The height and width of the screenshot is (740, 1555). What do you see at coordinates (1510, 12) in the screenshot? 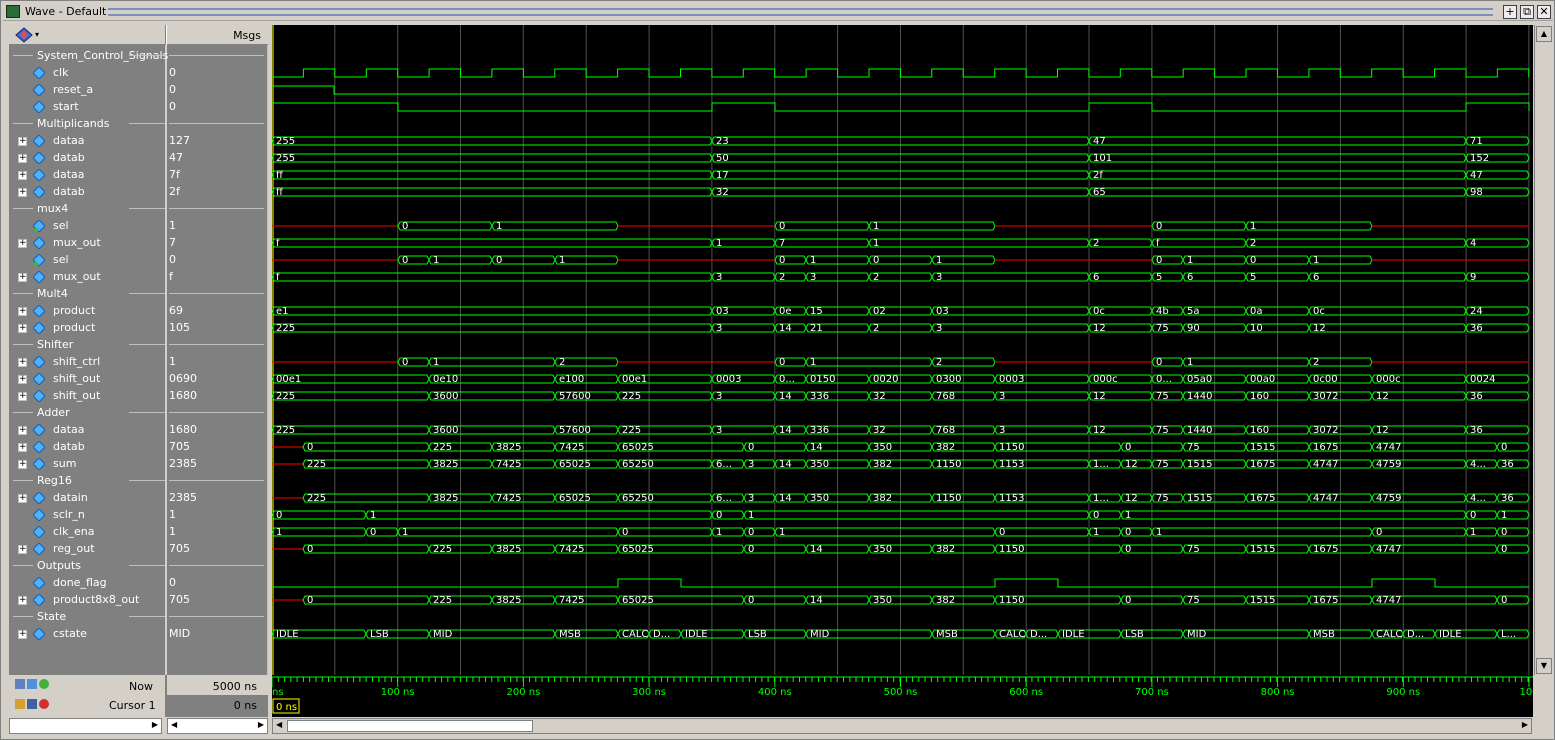
I see `add-icon: +` at bounding box center [1510, 12].